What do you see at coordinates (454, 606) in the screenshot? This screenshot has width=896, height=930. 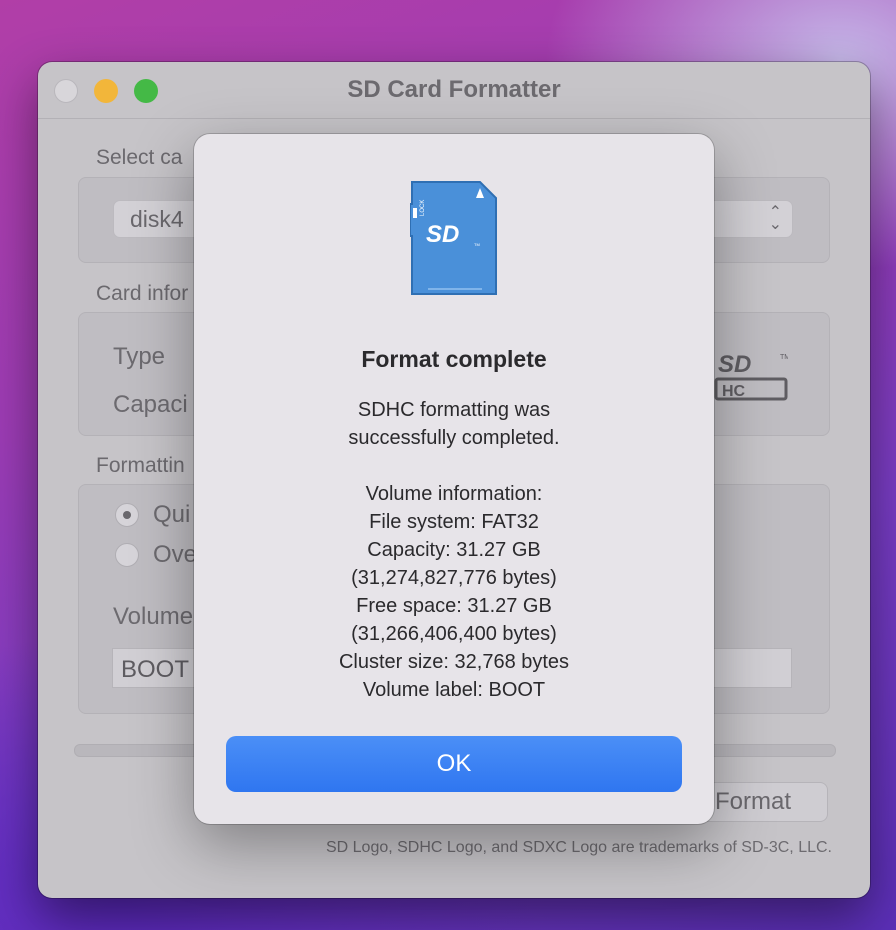 I see `message-line: Free space: 31.27 GB` at bounding box center [454, 606].